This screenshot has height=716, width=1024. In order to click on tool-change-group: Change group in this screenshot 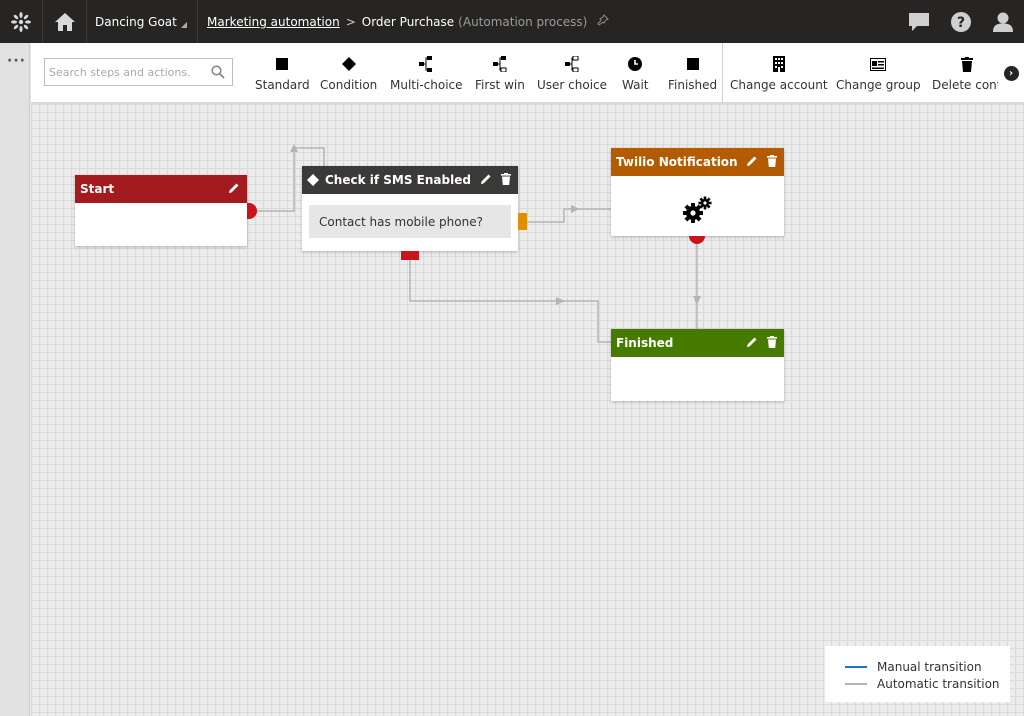, I will do `click(878, 75)`.